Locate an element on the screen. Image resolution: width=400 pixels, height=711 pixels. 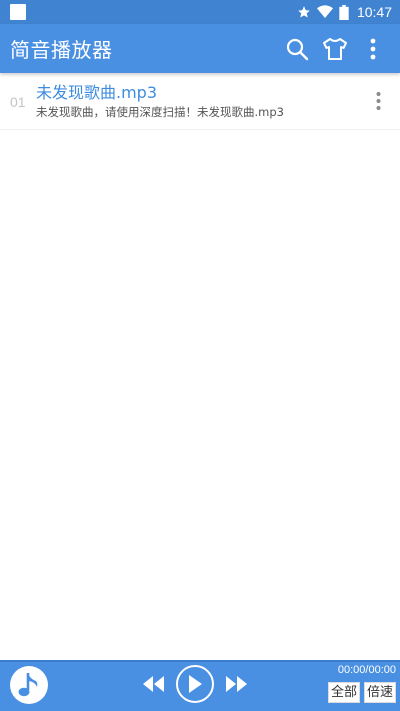
player-bar: 00:00/00:00 全部 倍速 is located at coordinates (200, 685).